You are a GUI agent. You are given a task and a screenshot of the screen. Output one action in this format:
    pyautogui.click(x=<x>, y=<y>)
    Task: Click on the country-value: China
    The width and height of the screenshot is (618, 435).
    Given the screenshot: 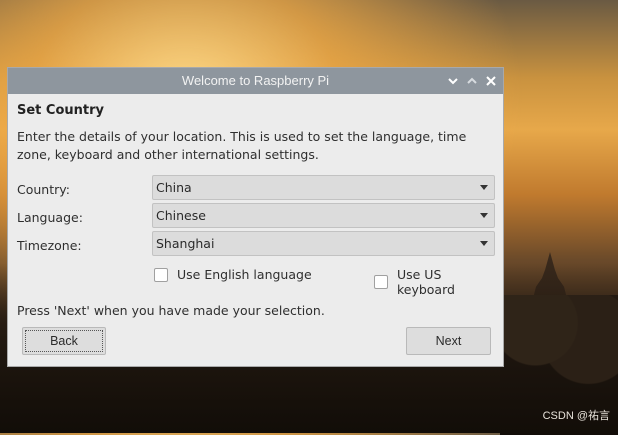 What is the action you would take?
    pyautogui.click(x=174, y=187)
    